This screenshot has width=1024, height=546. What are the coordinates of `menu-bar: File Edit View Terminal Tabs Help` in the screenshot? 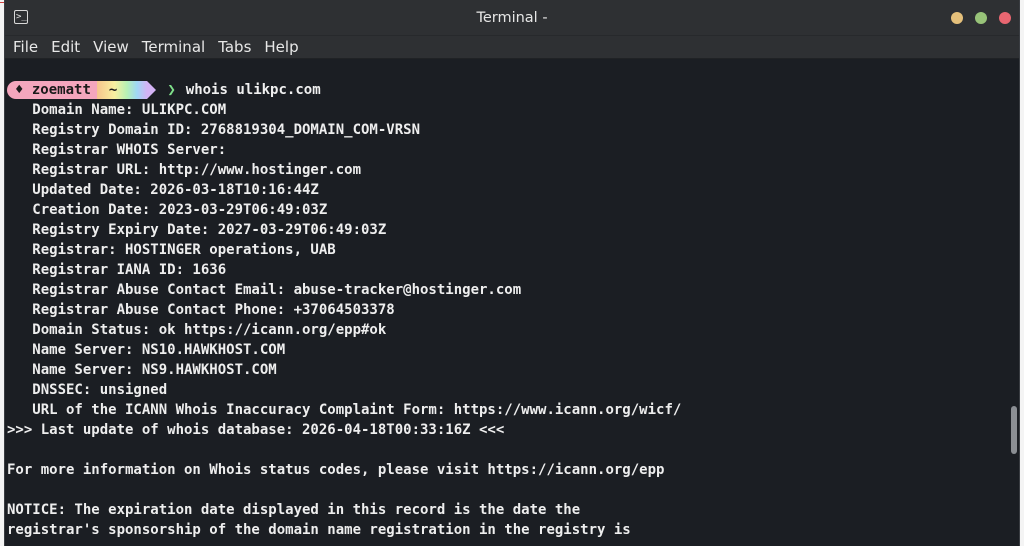 It's located at (512, 47).